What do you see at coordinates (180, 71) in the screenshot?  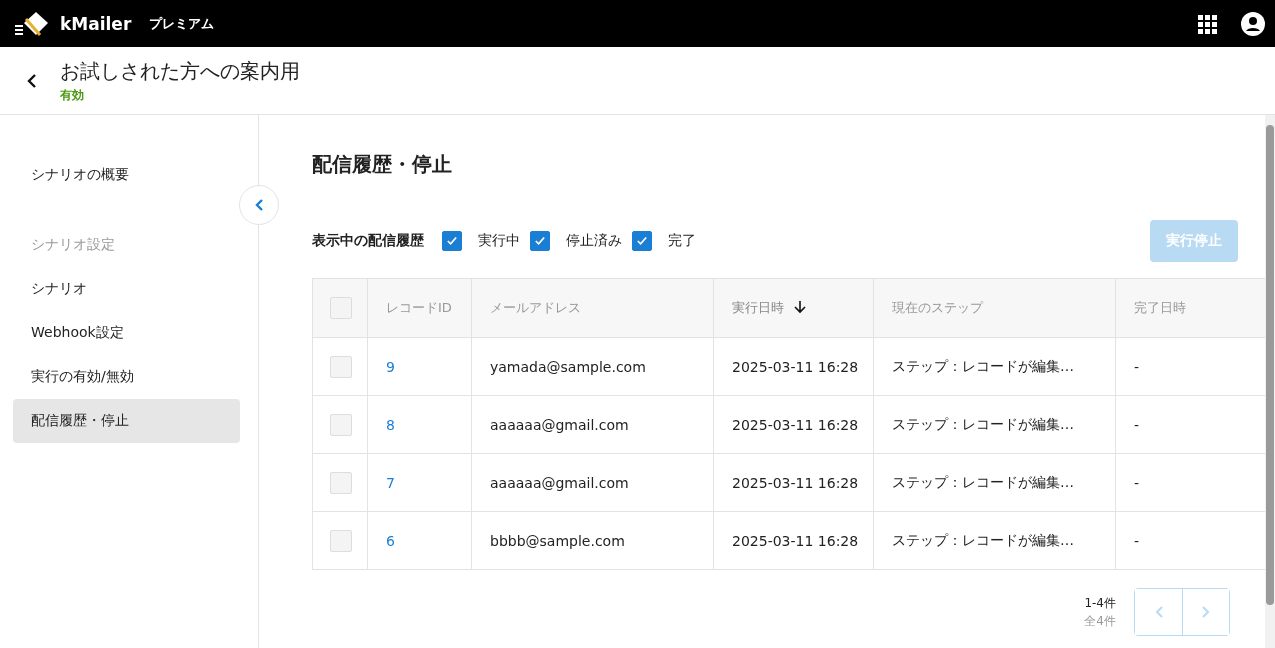 I see `scenario-title: お試しされた方への案内用` at bounding box center [180, 71].